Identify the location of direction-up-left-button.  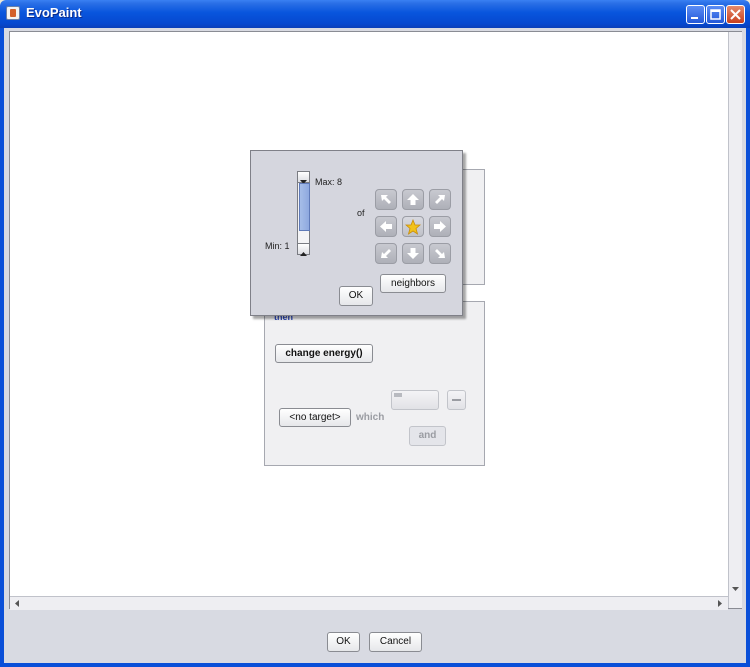
(386, 199).